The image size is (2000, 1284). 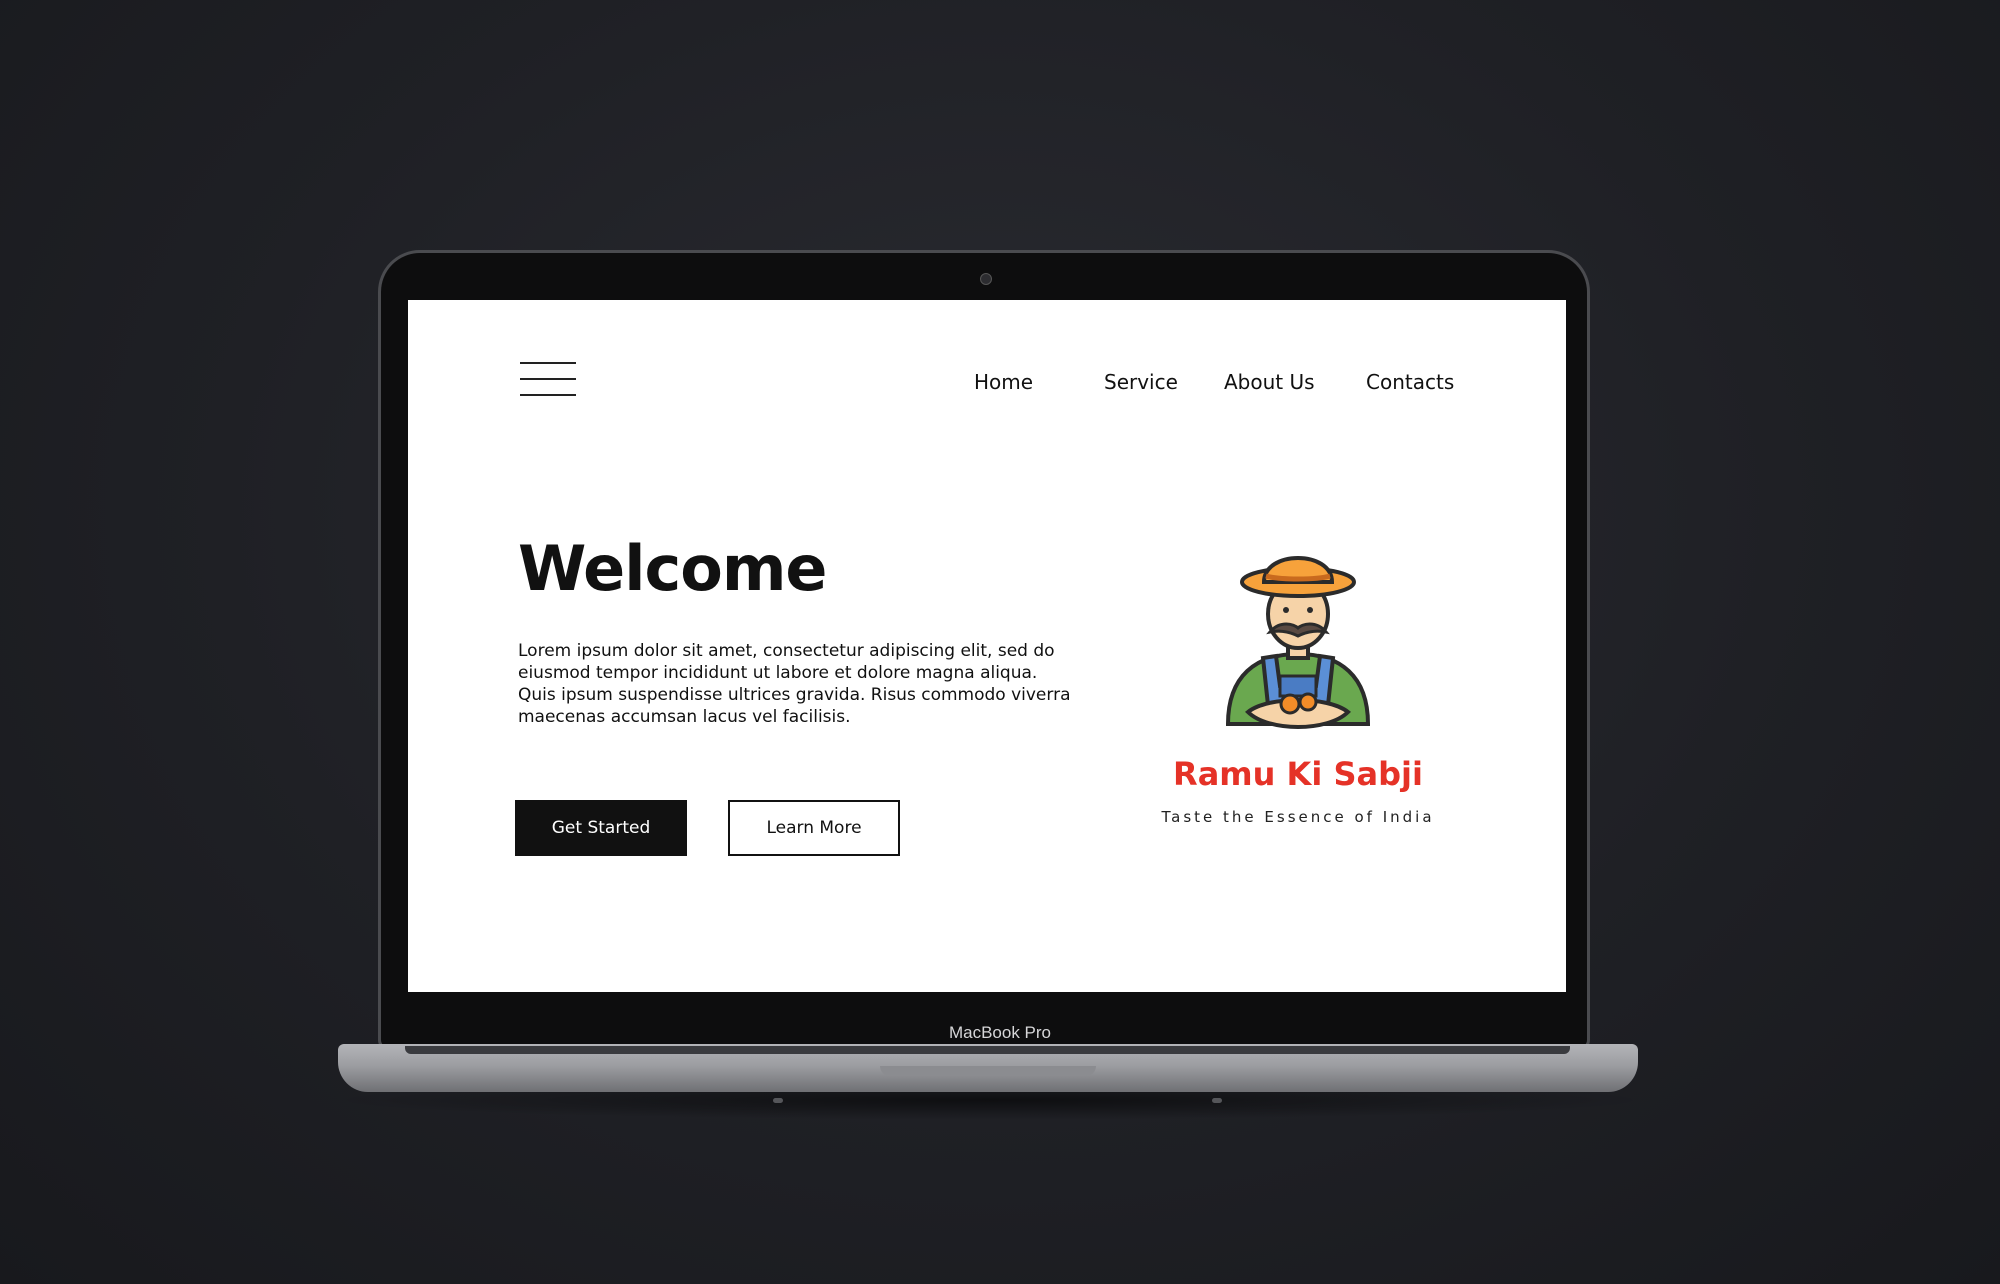 I want to click on hero-title: Welcome, so click(x=672, y=568).